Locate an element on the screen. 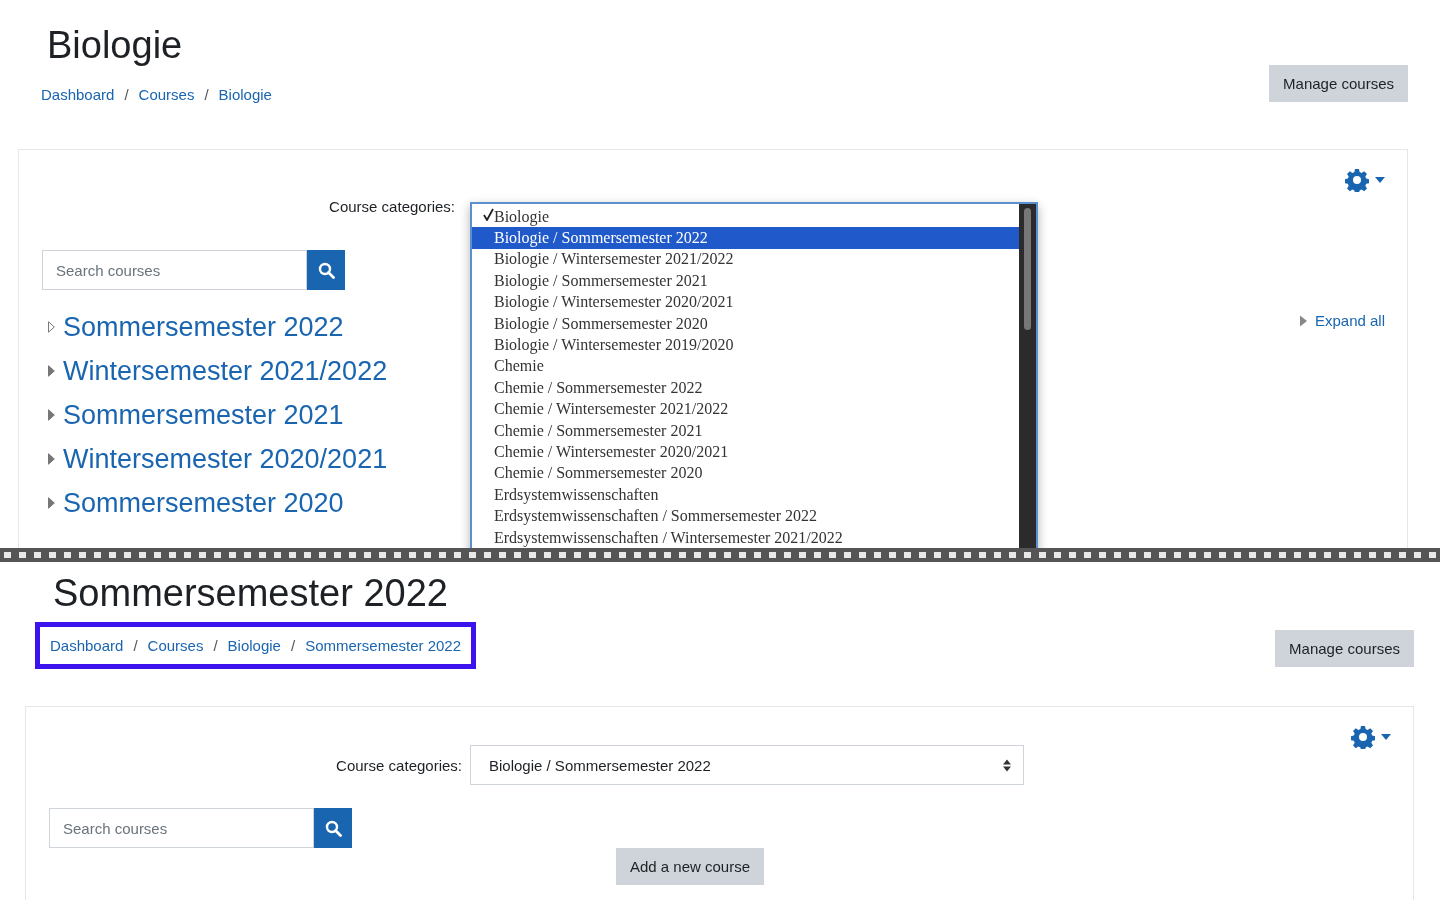 The height and width of the screenshot is (900, 1440). category-link: Wintersemester 2020/2021 is located at coordinates (218, 459).